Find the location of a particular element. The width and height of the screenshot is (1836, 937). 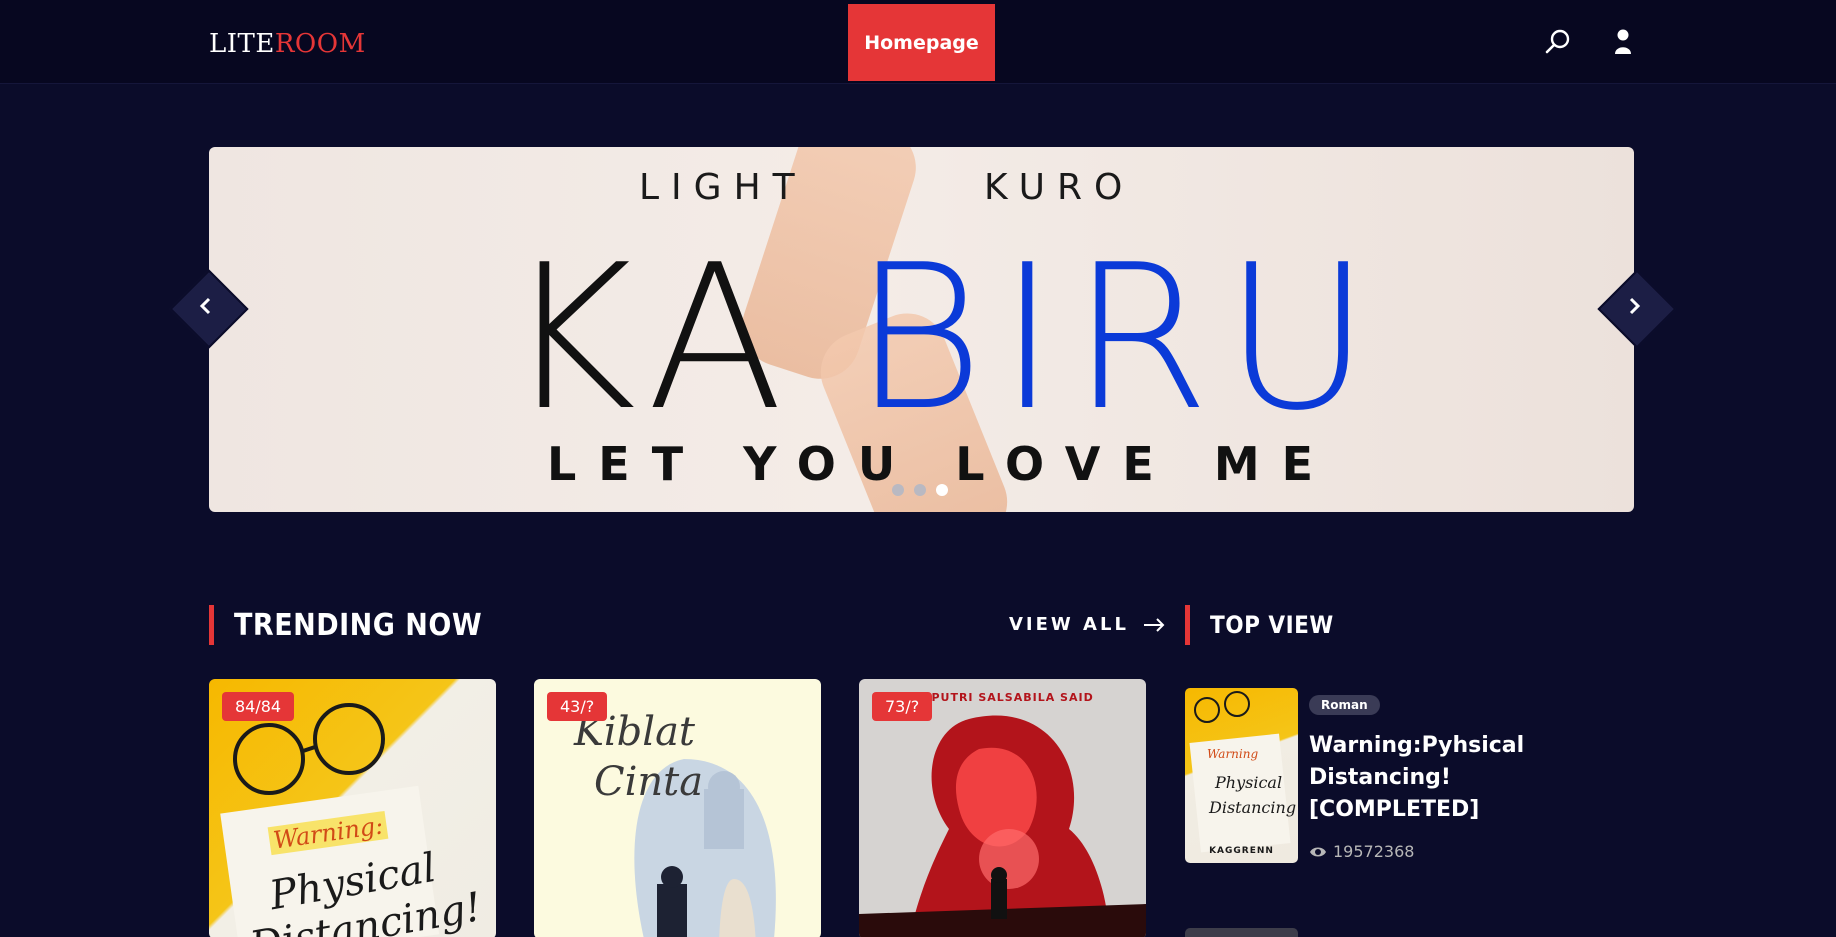

site-logo: LITEROOM is located at coordinates (287, 44).